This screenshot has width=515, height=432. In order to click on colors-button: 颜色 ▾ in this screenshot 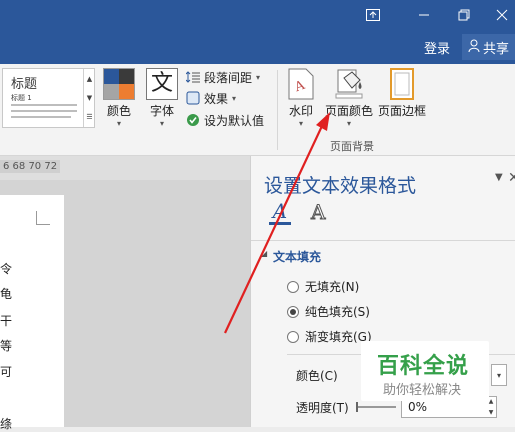, I will do `click(119, 98)`.